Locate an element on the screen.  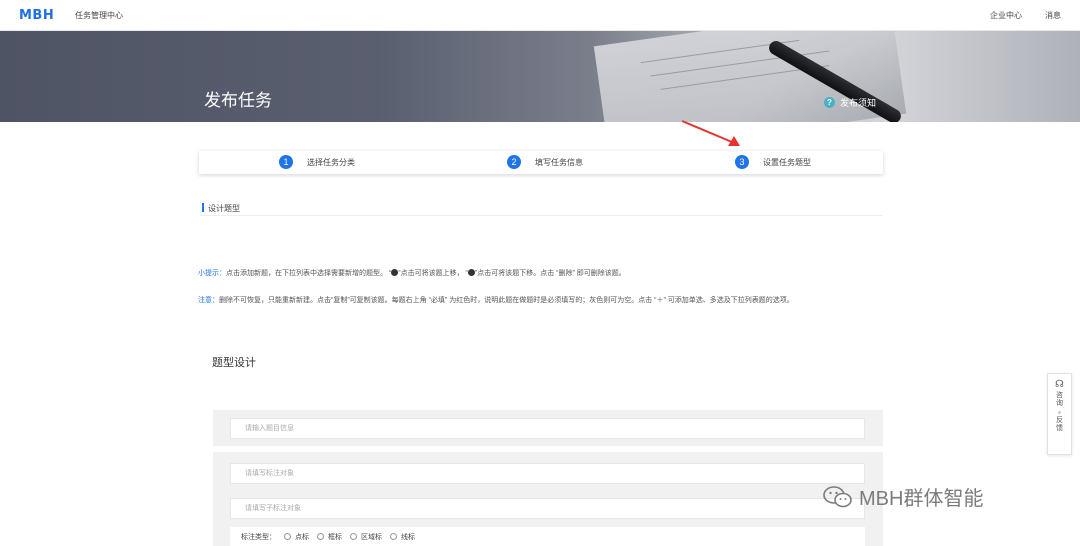
radio-point is located at coordinates (287, 536).